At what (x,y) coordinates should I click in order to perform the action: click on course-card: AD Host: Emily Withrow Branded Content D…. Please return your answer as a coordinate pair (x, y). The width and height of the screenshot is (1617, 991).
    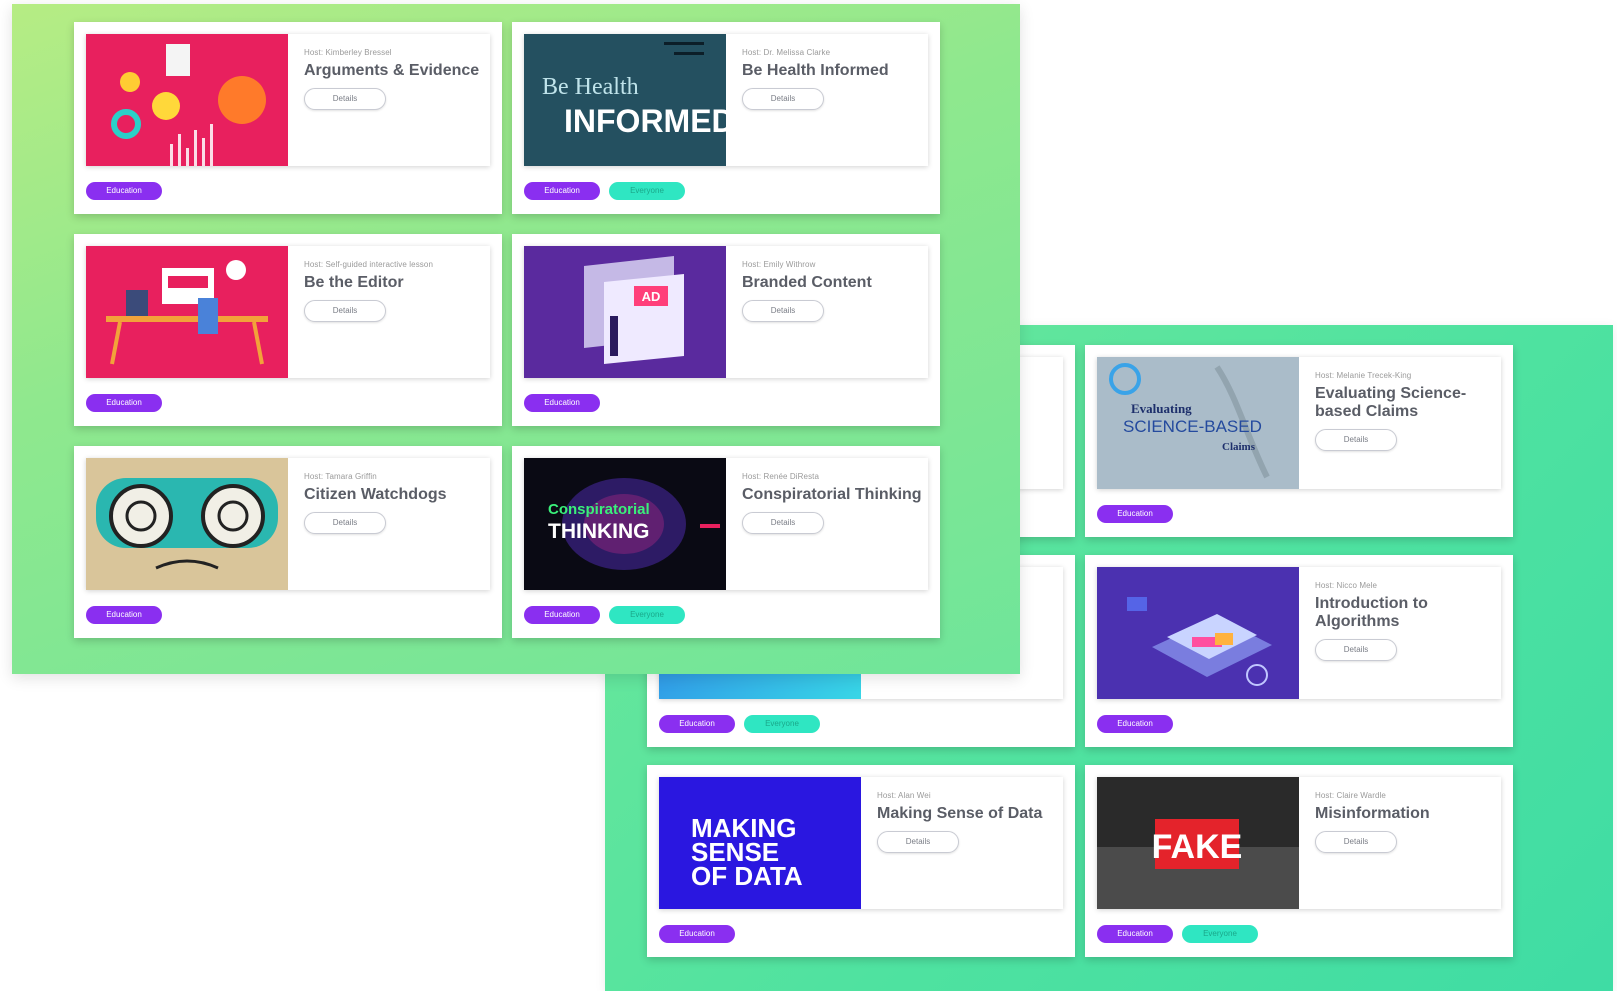
    Looking at the image, I should click on (726, 330).